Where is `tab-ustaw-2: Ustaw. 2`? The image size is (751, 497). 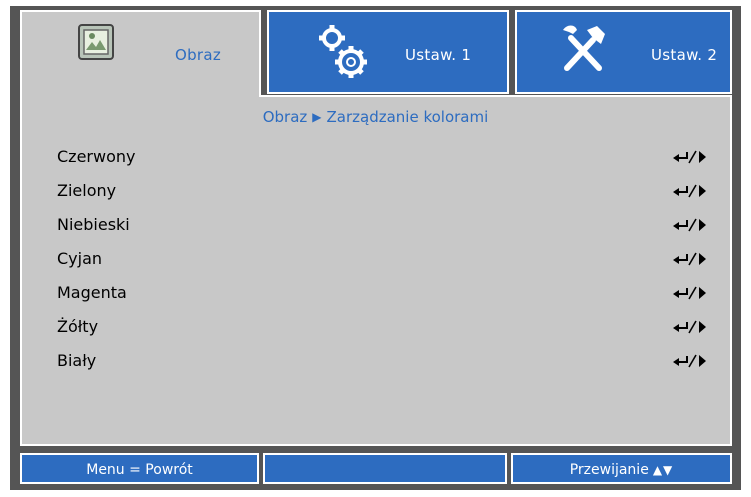 tab-ustaw-2: Ustaw. 2 is located at coordinates (623, 52).